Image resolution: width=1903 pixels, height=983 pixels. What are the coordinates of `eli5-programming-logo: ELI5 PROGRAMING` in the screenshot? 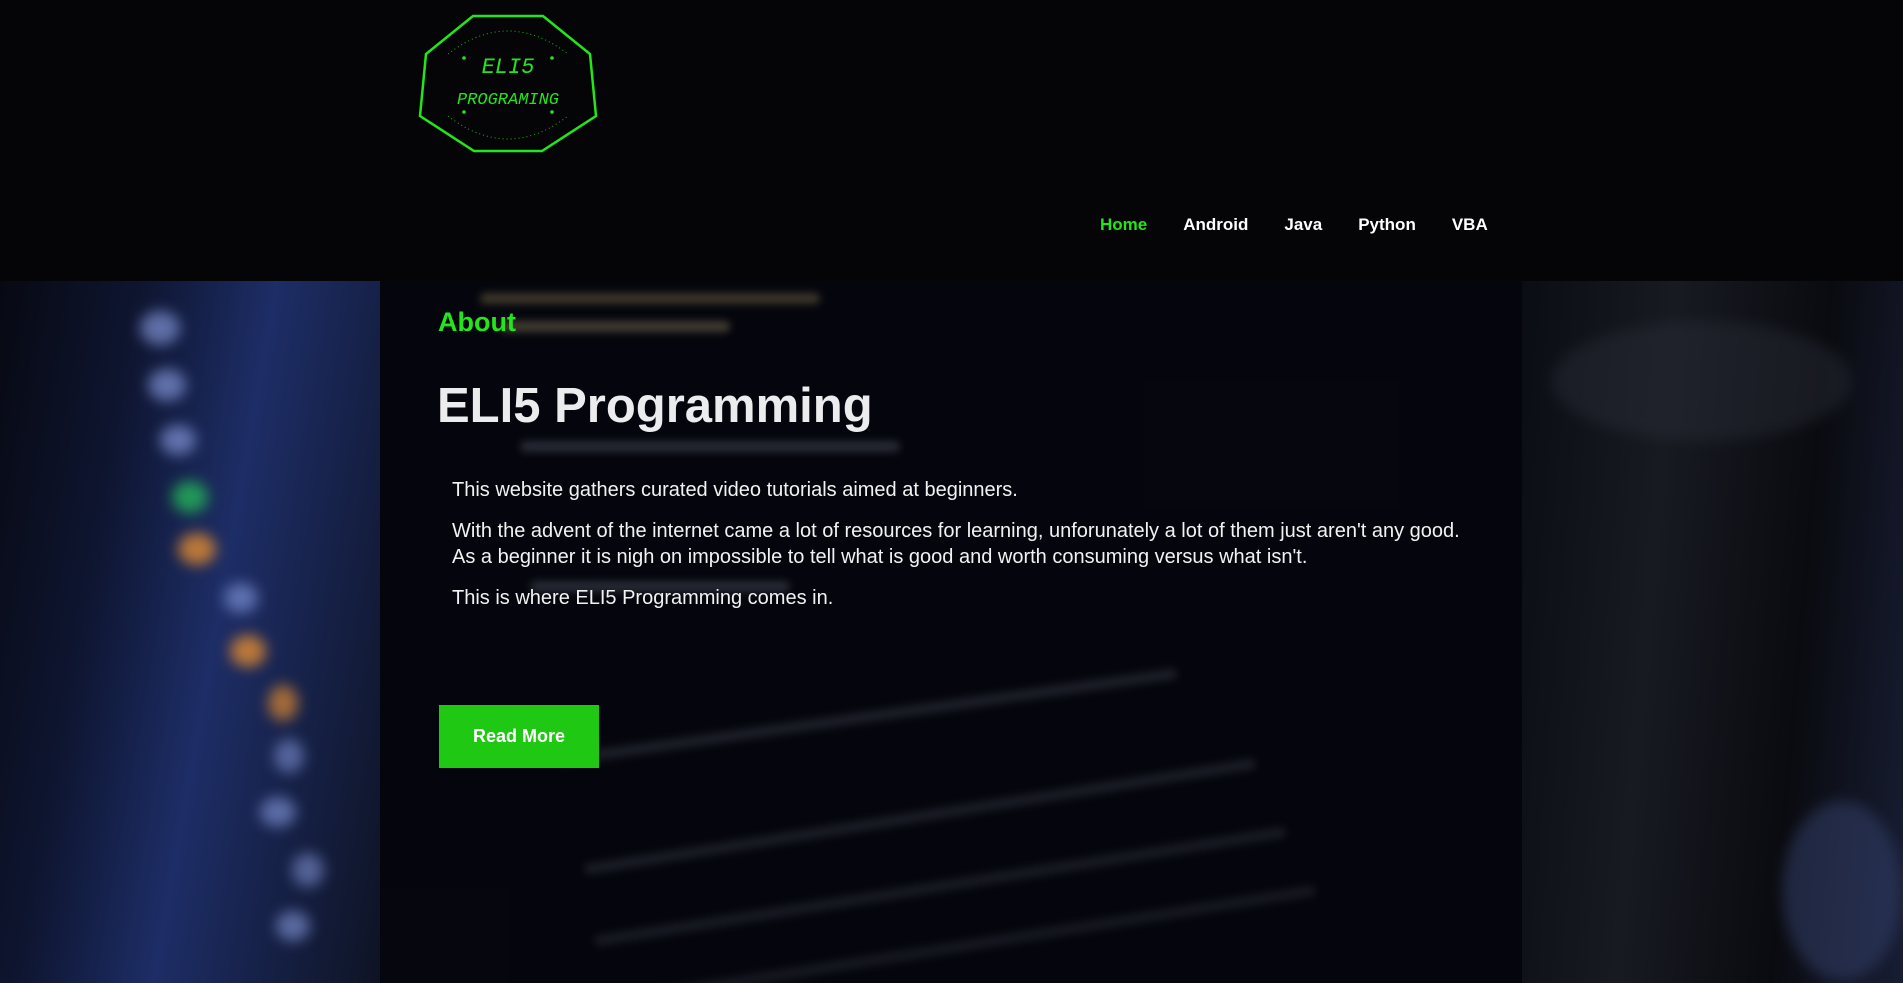 It's located at (508, 83).